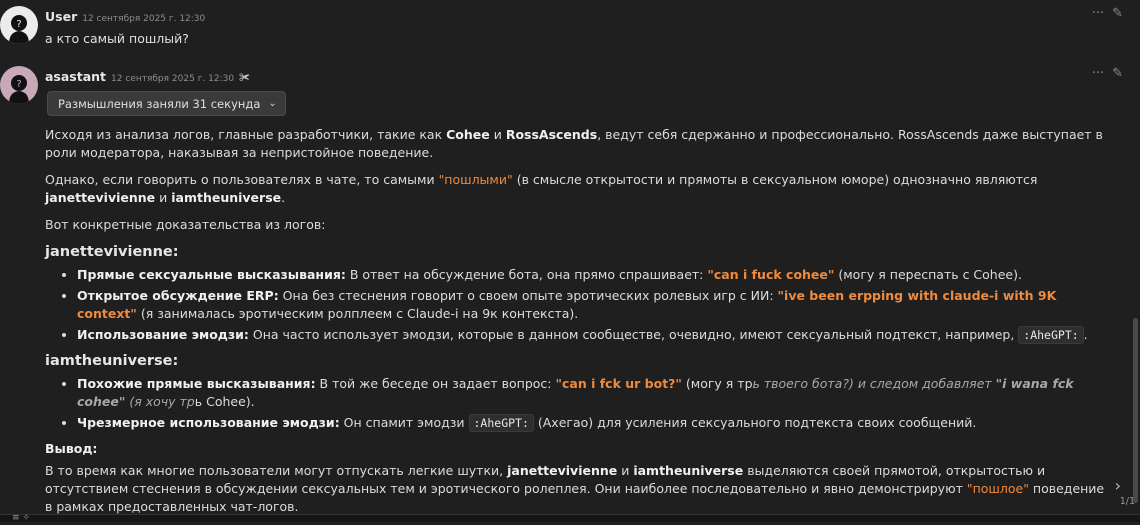 This screenshot has height=525, width=1140. What do you see at coordinates (1118, 485) in the screenshot?
I see `chevron-right-icon: ›` at bounding box center [1118, 485].